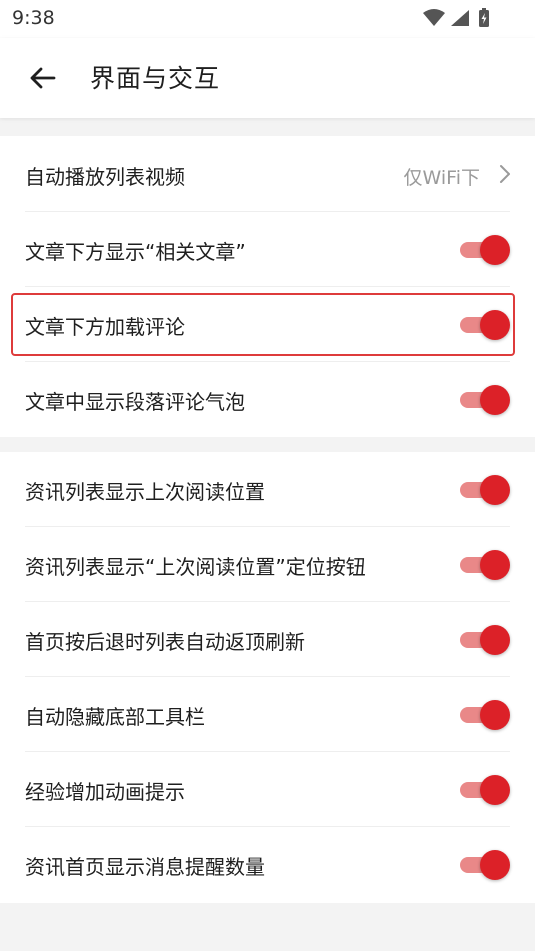 The height and width of the screenshot is (951, 535). Describe the element at coordinates (267, 714) in the screenshot. I see `setting-auto-hide-toolbar: 自动隐藏底部工具栏` at that location.